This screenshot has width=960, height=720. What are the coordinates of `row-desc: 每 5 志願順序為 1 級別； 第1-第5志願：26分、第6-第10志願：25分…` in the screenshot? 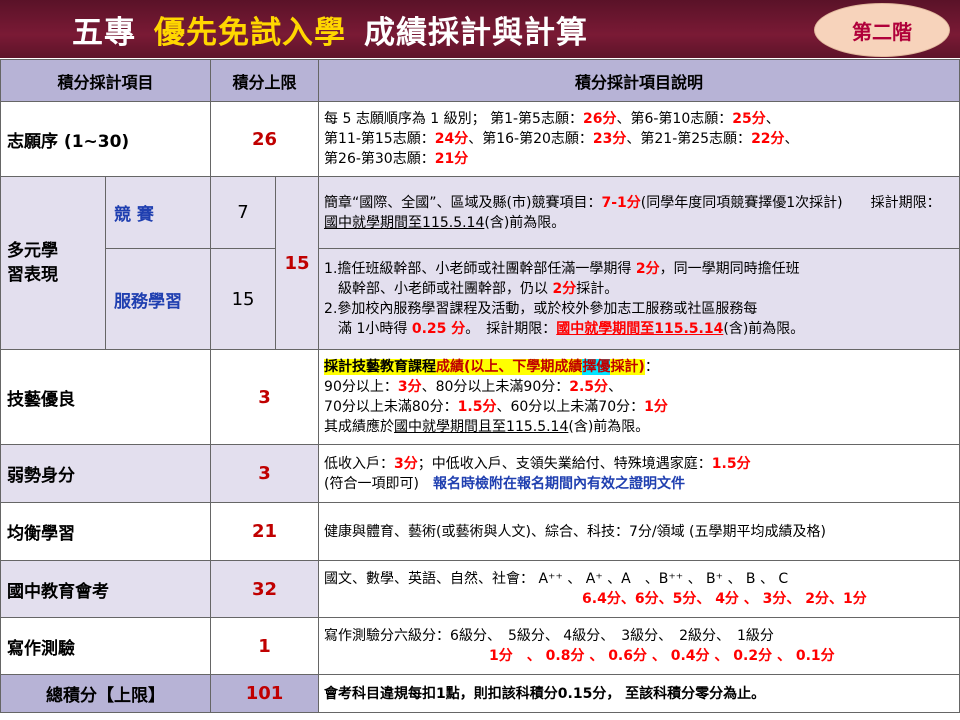 It's located at (639, 139).